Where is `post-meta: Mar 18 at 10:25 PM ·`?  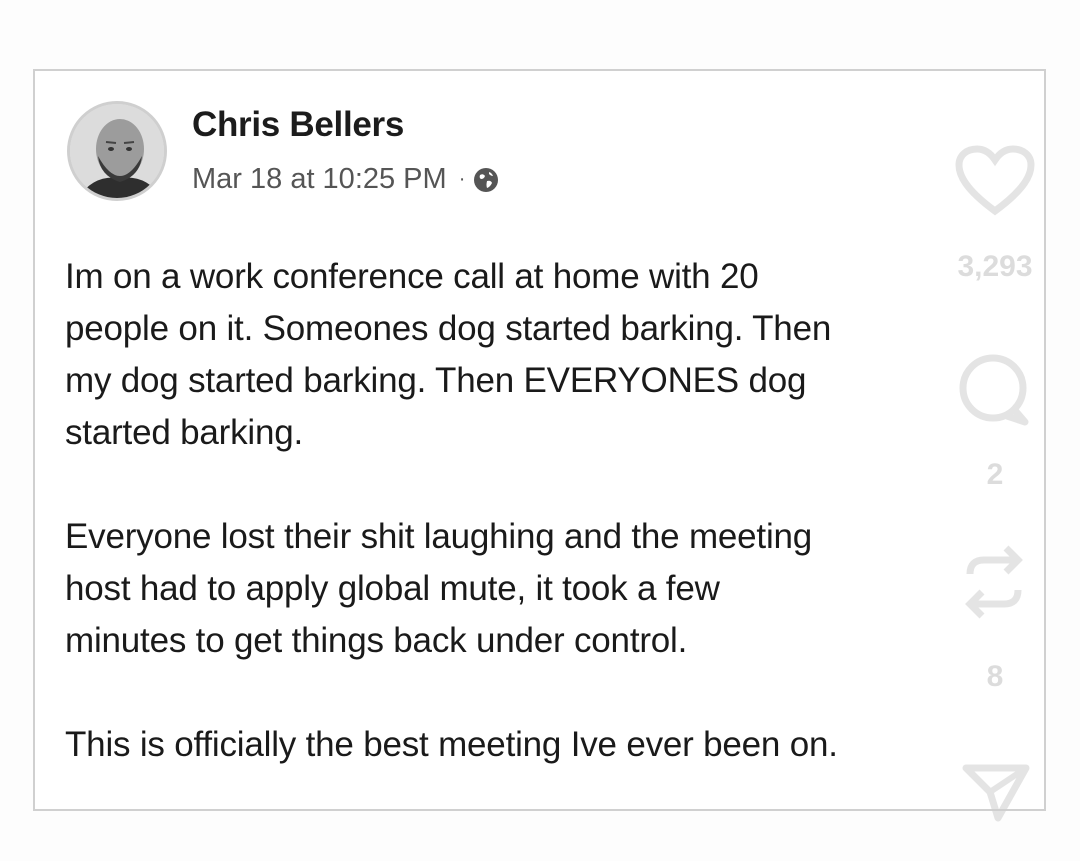 post-meta: Mar 18 at 10:25 PM · is located at coordinates (345, 179).